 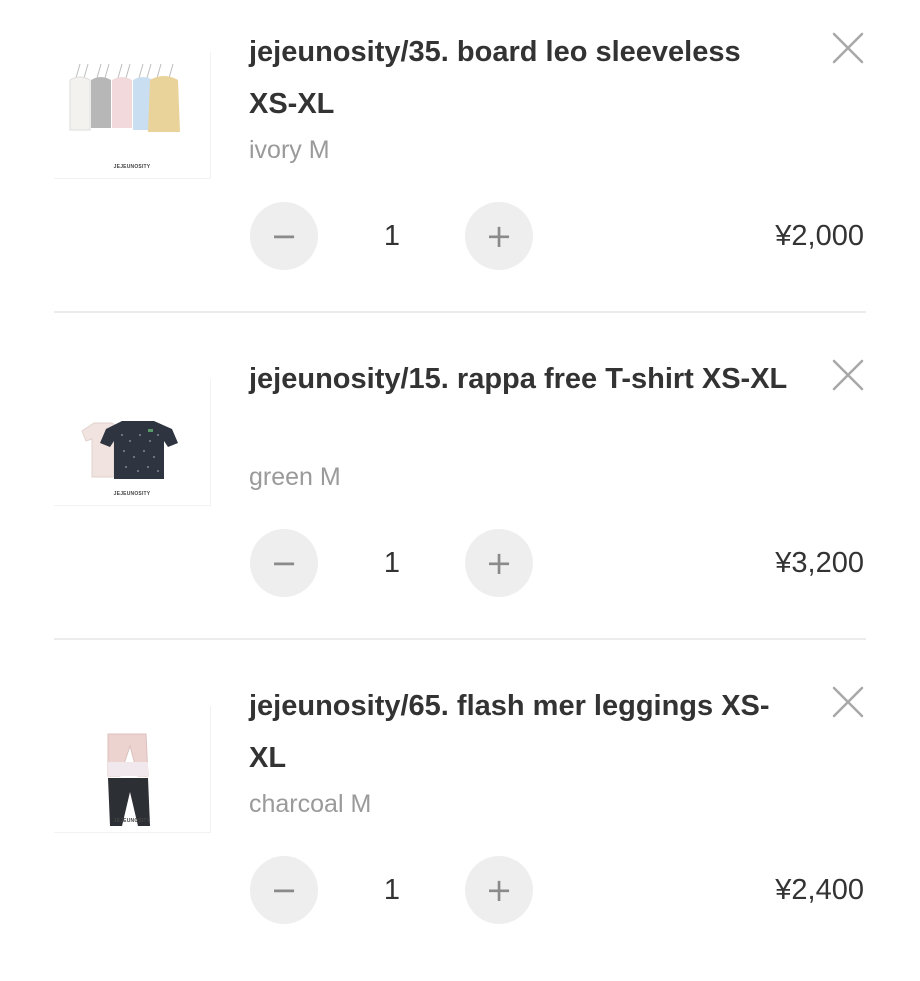 What do you see at coordinates (128, 779) in the screenshot?
I see `leggings-image` at bounding box center [128, 779].